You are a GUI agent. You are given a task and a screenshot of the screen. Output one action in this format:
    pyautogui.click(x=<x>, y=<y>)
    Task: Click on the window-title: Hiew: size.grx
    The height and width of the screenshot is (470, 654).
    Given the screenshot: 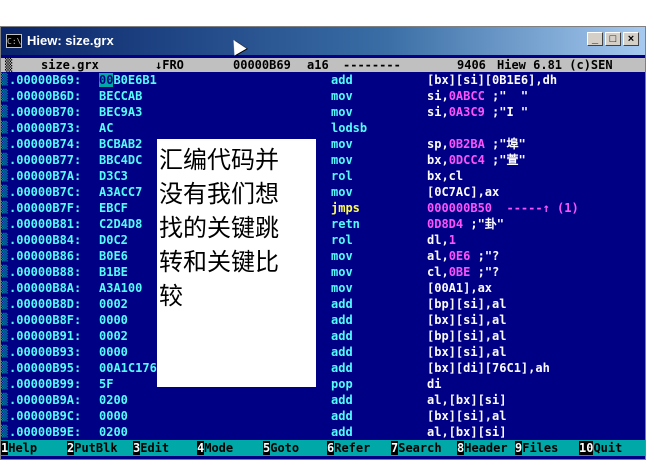 What is the action you would take?
    pyautogui.click(x=70, y=40)
    